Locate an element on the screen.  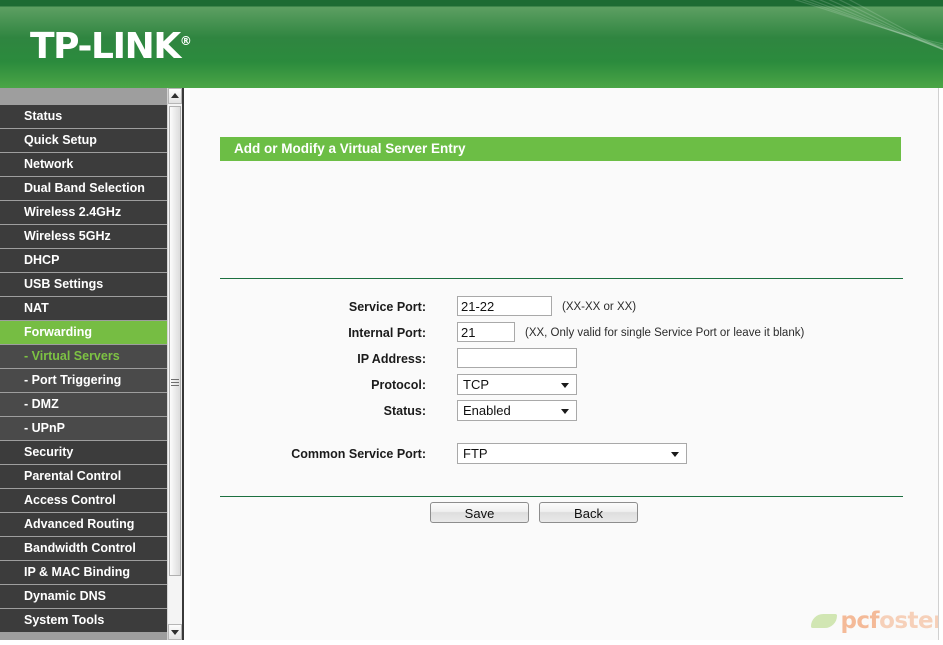
scroll-up-button is located at coordinates (175, 96).